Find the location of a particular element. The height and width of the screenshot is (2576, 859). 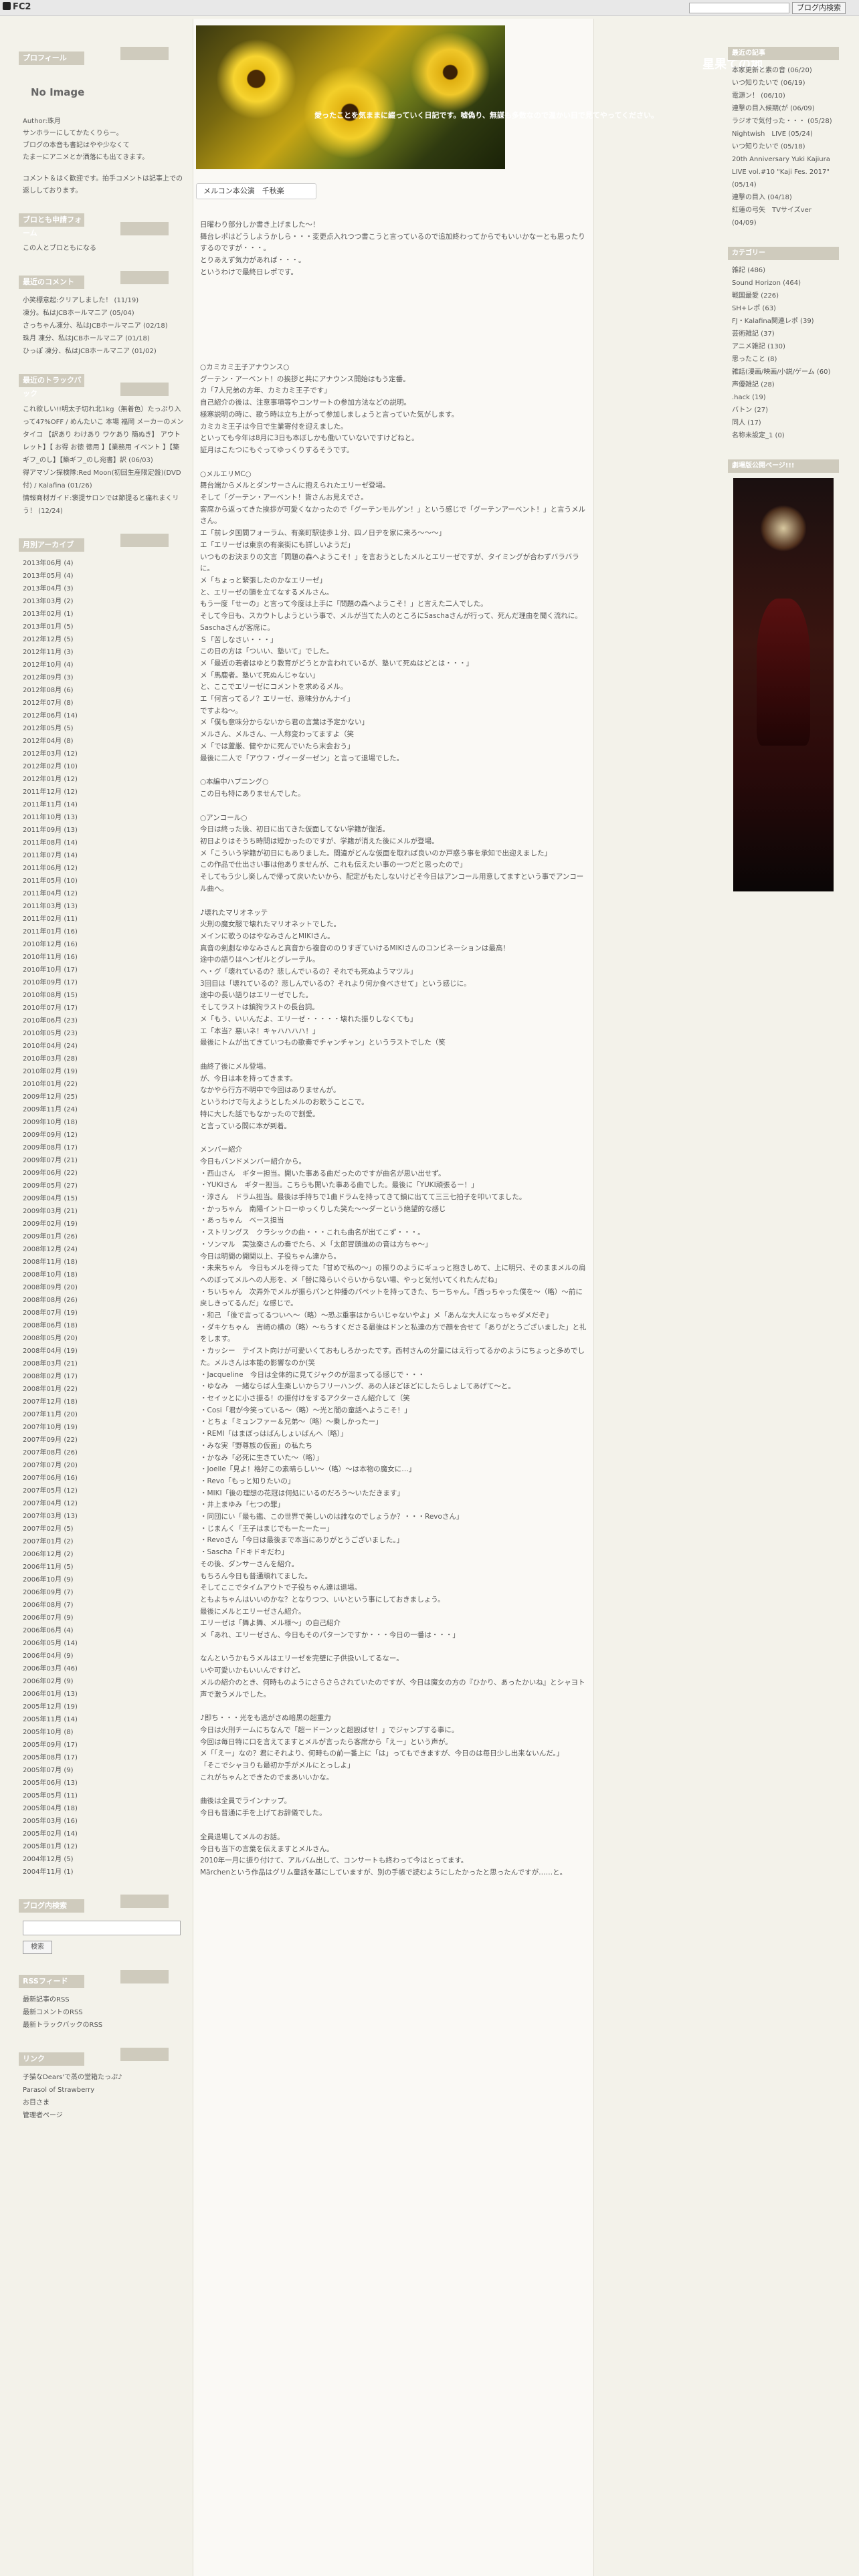

archive-month-link: 2012年05月 (5) is located at coordinates (104, 729).